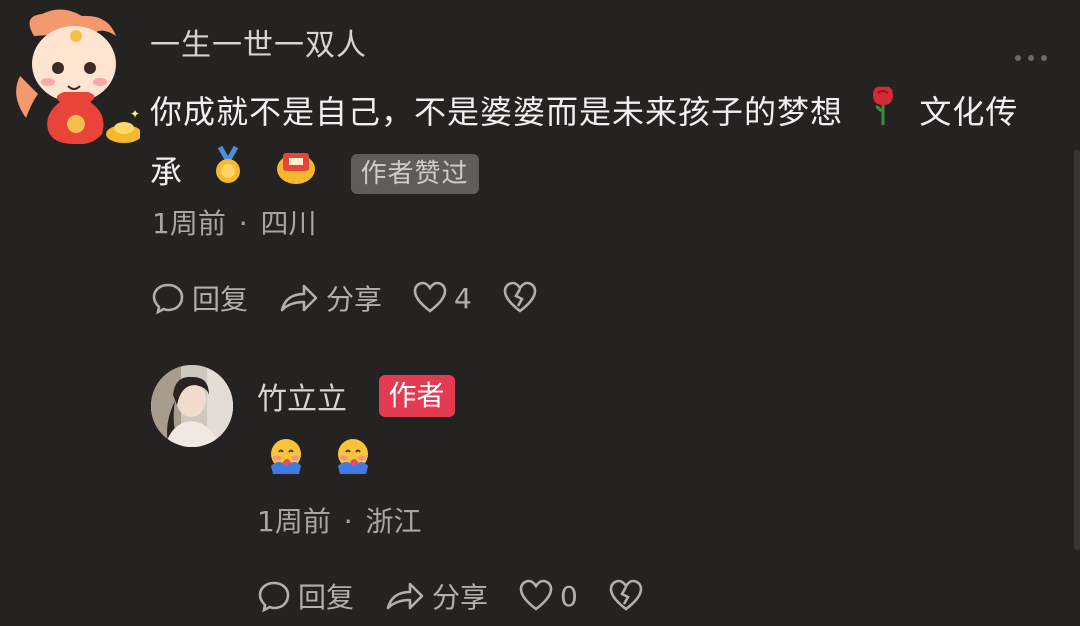 This screenshot has height=626, width=1080. I want to click on like-count: 0, so click(569, 596).